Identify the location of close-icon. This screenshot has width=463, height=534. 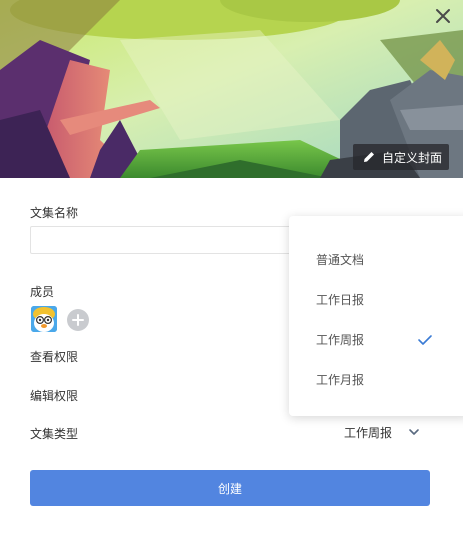
(443, 16).